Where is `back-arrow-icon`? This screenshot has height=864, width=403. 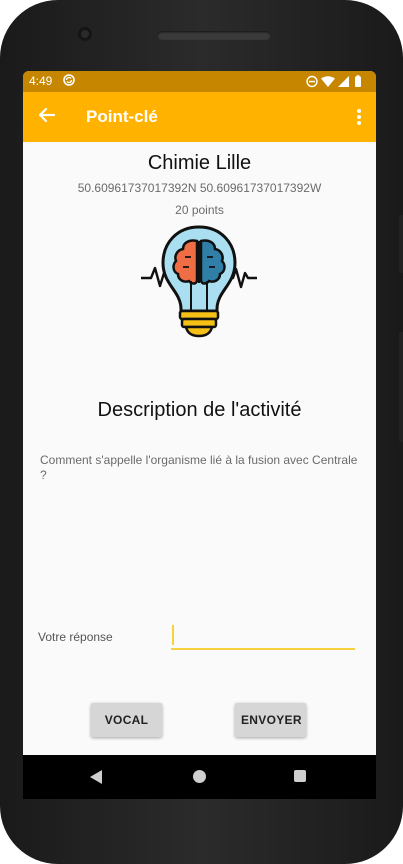
back-arrow-icon is located at coordinates (47, 115).